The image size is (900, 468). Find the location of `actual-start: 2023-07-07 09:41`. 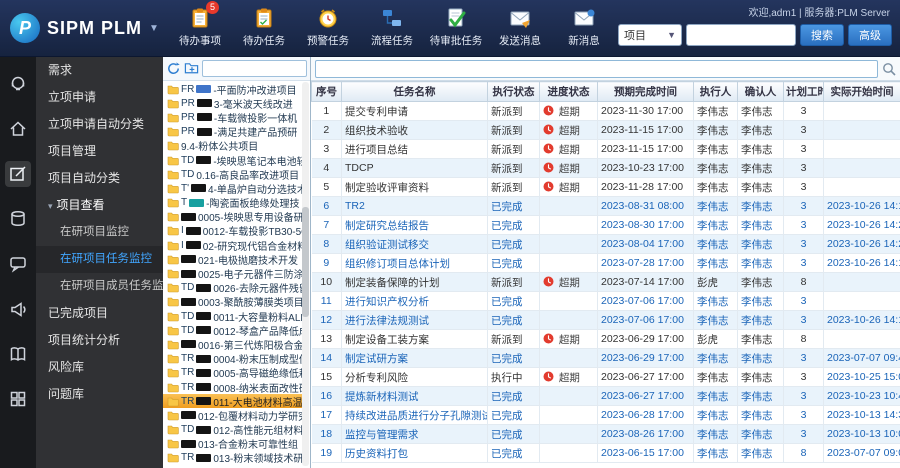

actual-start: 2023-07-07 09:41 is located at coordinates (861, 358).